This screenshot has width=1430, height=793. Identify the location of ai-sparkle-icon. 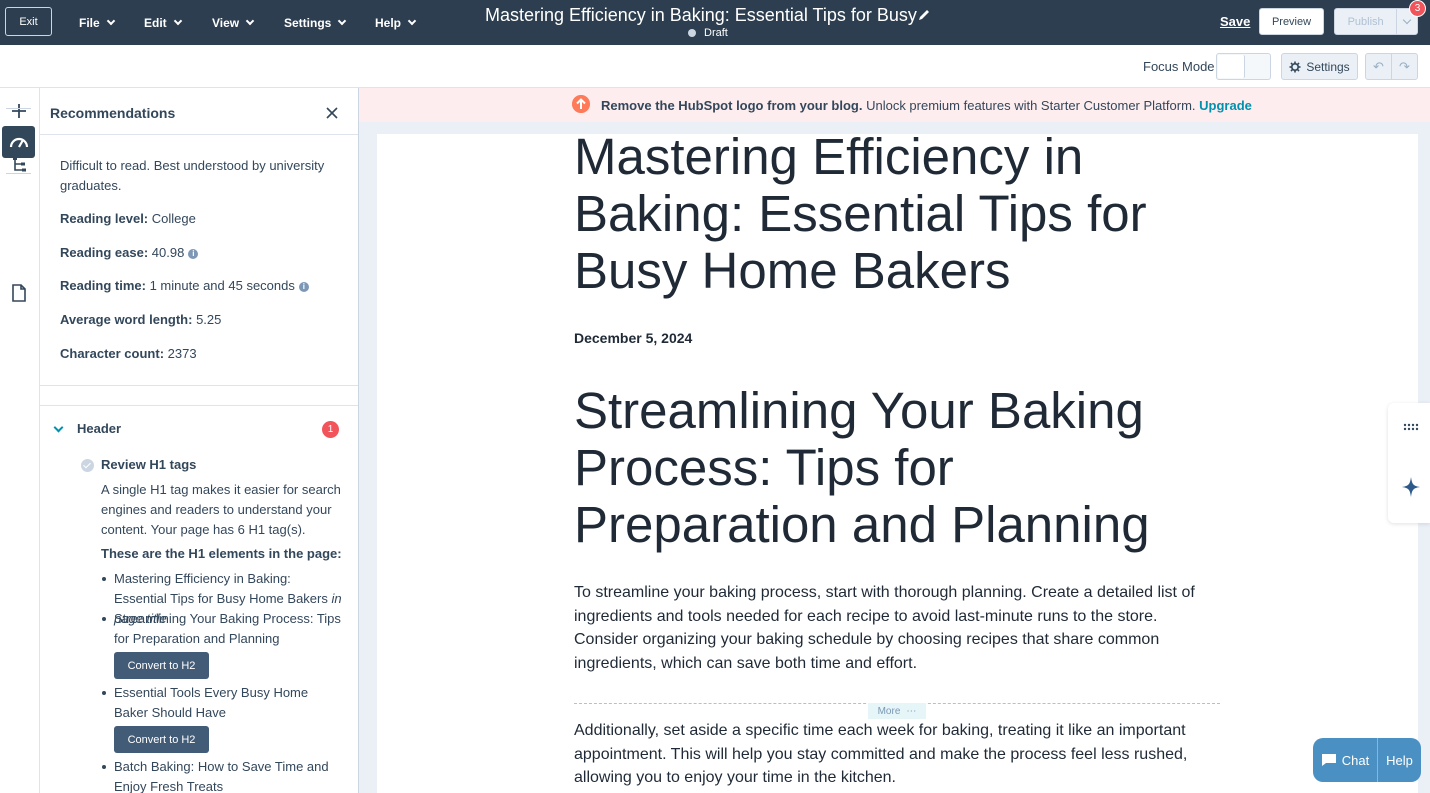
(1411, 487).